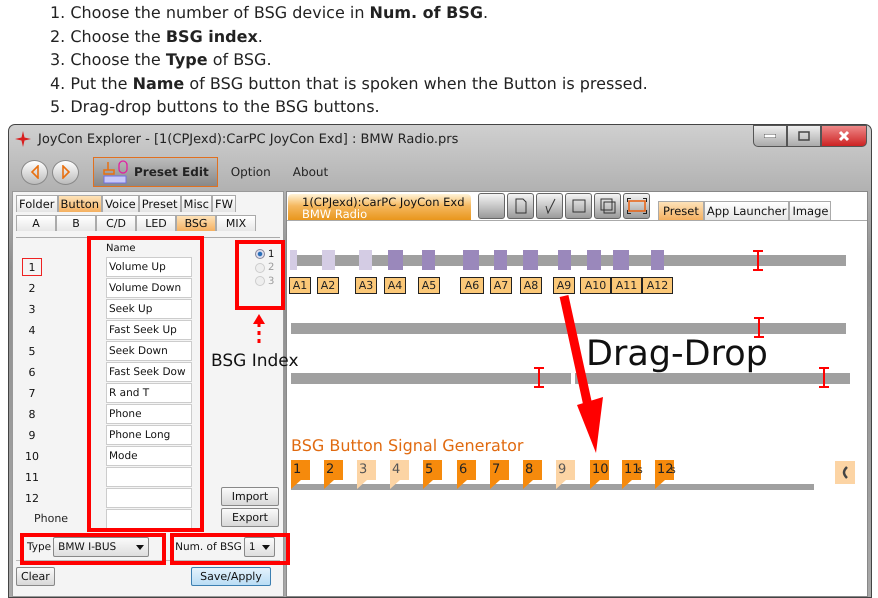  I want to click on layers-icon, so click(608, 206).